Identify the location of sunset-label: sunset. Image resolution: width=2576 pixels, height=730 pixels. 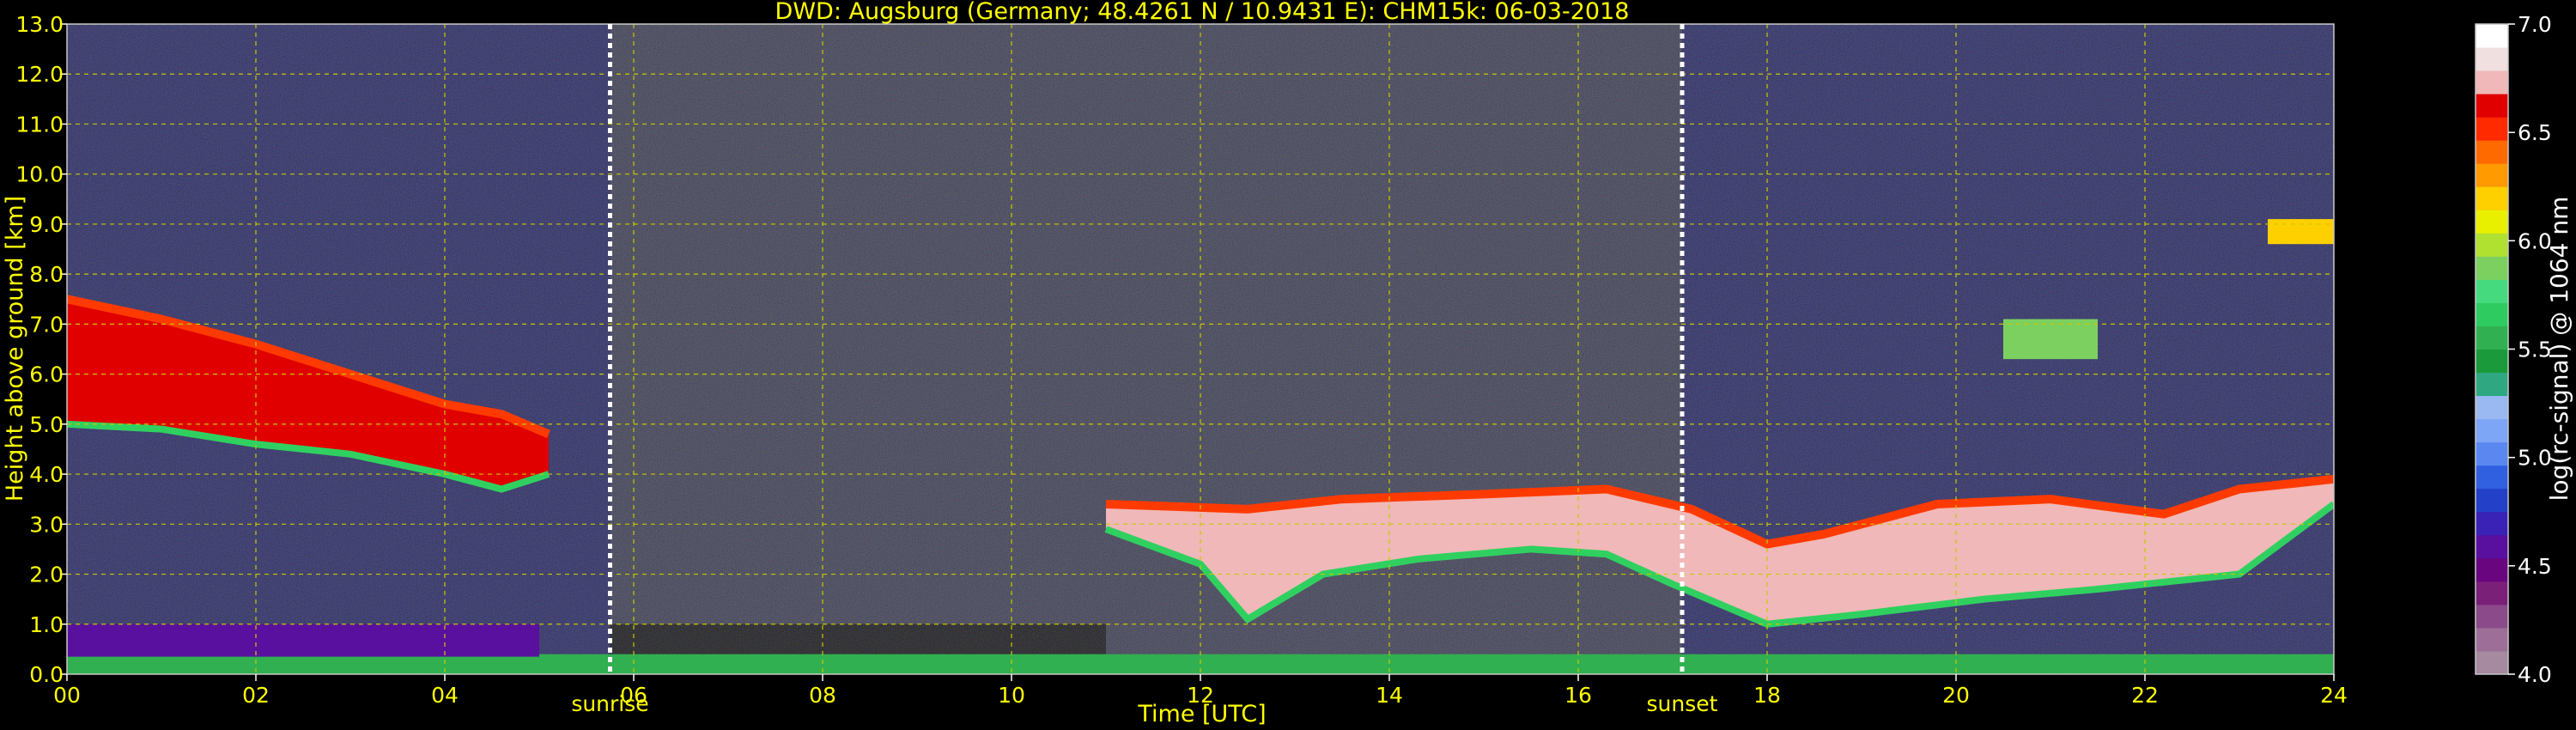
(1682, 703).